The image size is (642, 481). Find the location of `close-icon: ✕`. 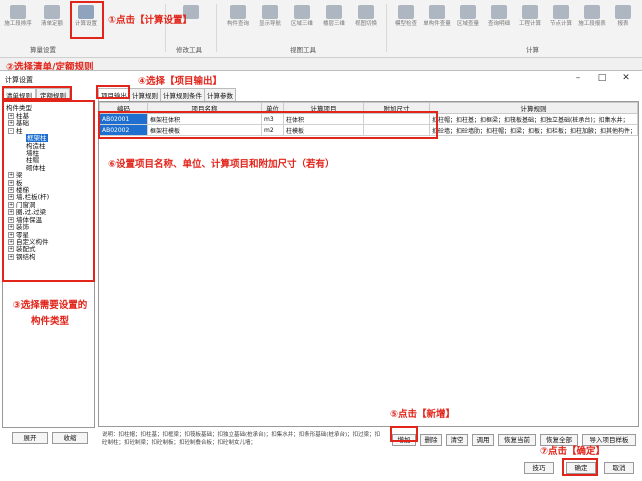

close-icon: ✕ is located at coordinates (626, 78).